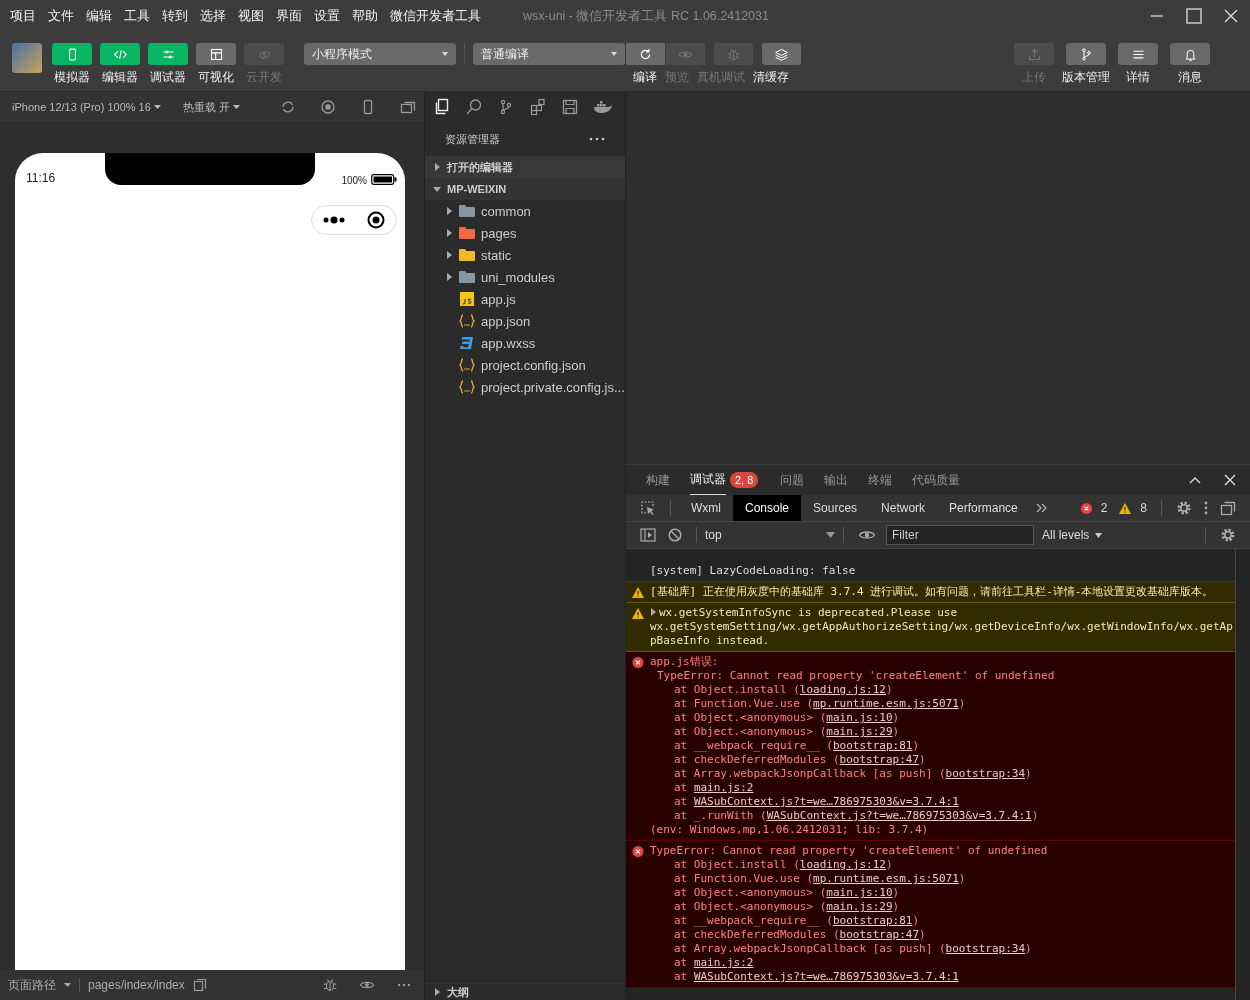 The image size is (1250, 1000). What do you see at coordinates (549, 54) in the screenshot?
I see `compile-select: 普通编译` at bounding box center [549, 54].